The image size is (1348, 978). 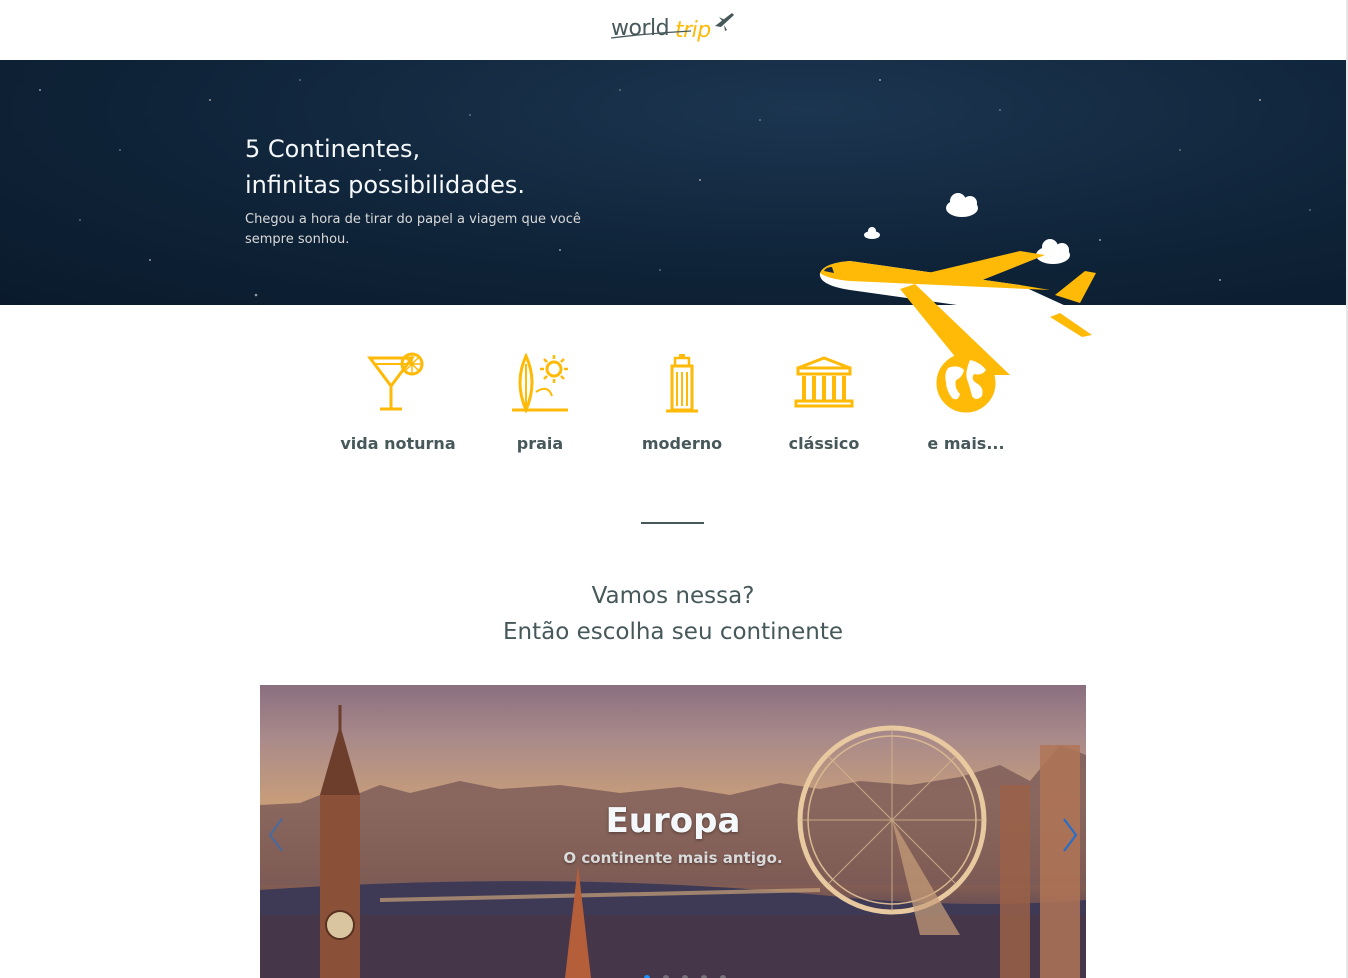 I want to click on site-header: world trip, so click(x=673, y=30).